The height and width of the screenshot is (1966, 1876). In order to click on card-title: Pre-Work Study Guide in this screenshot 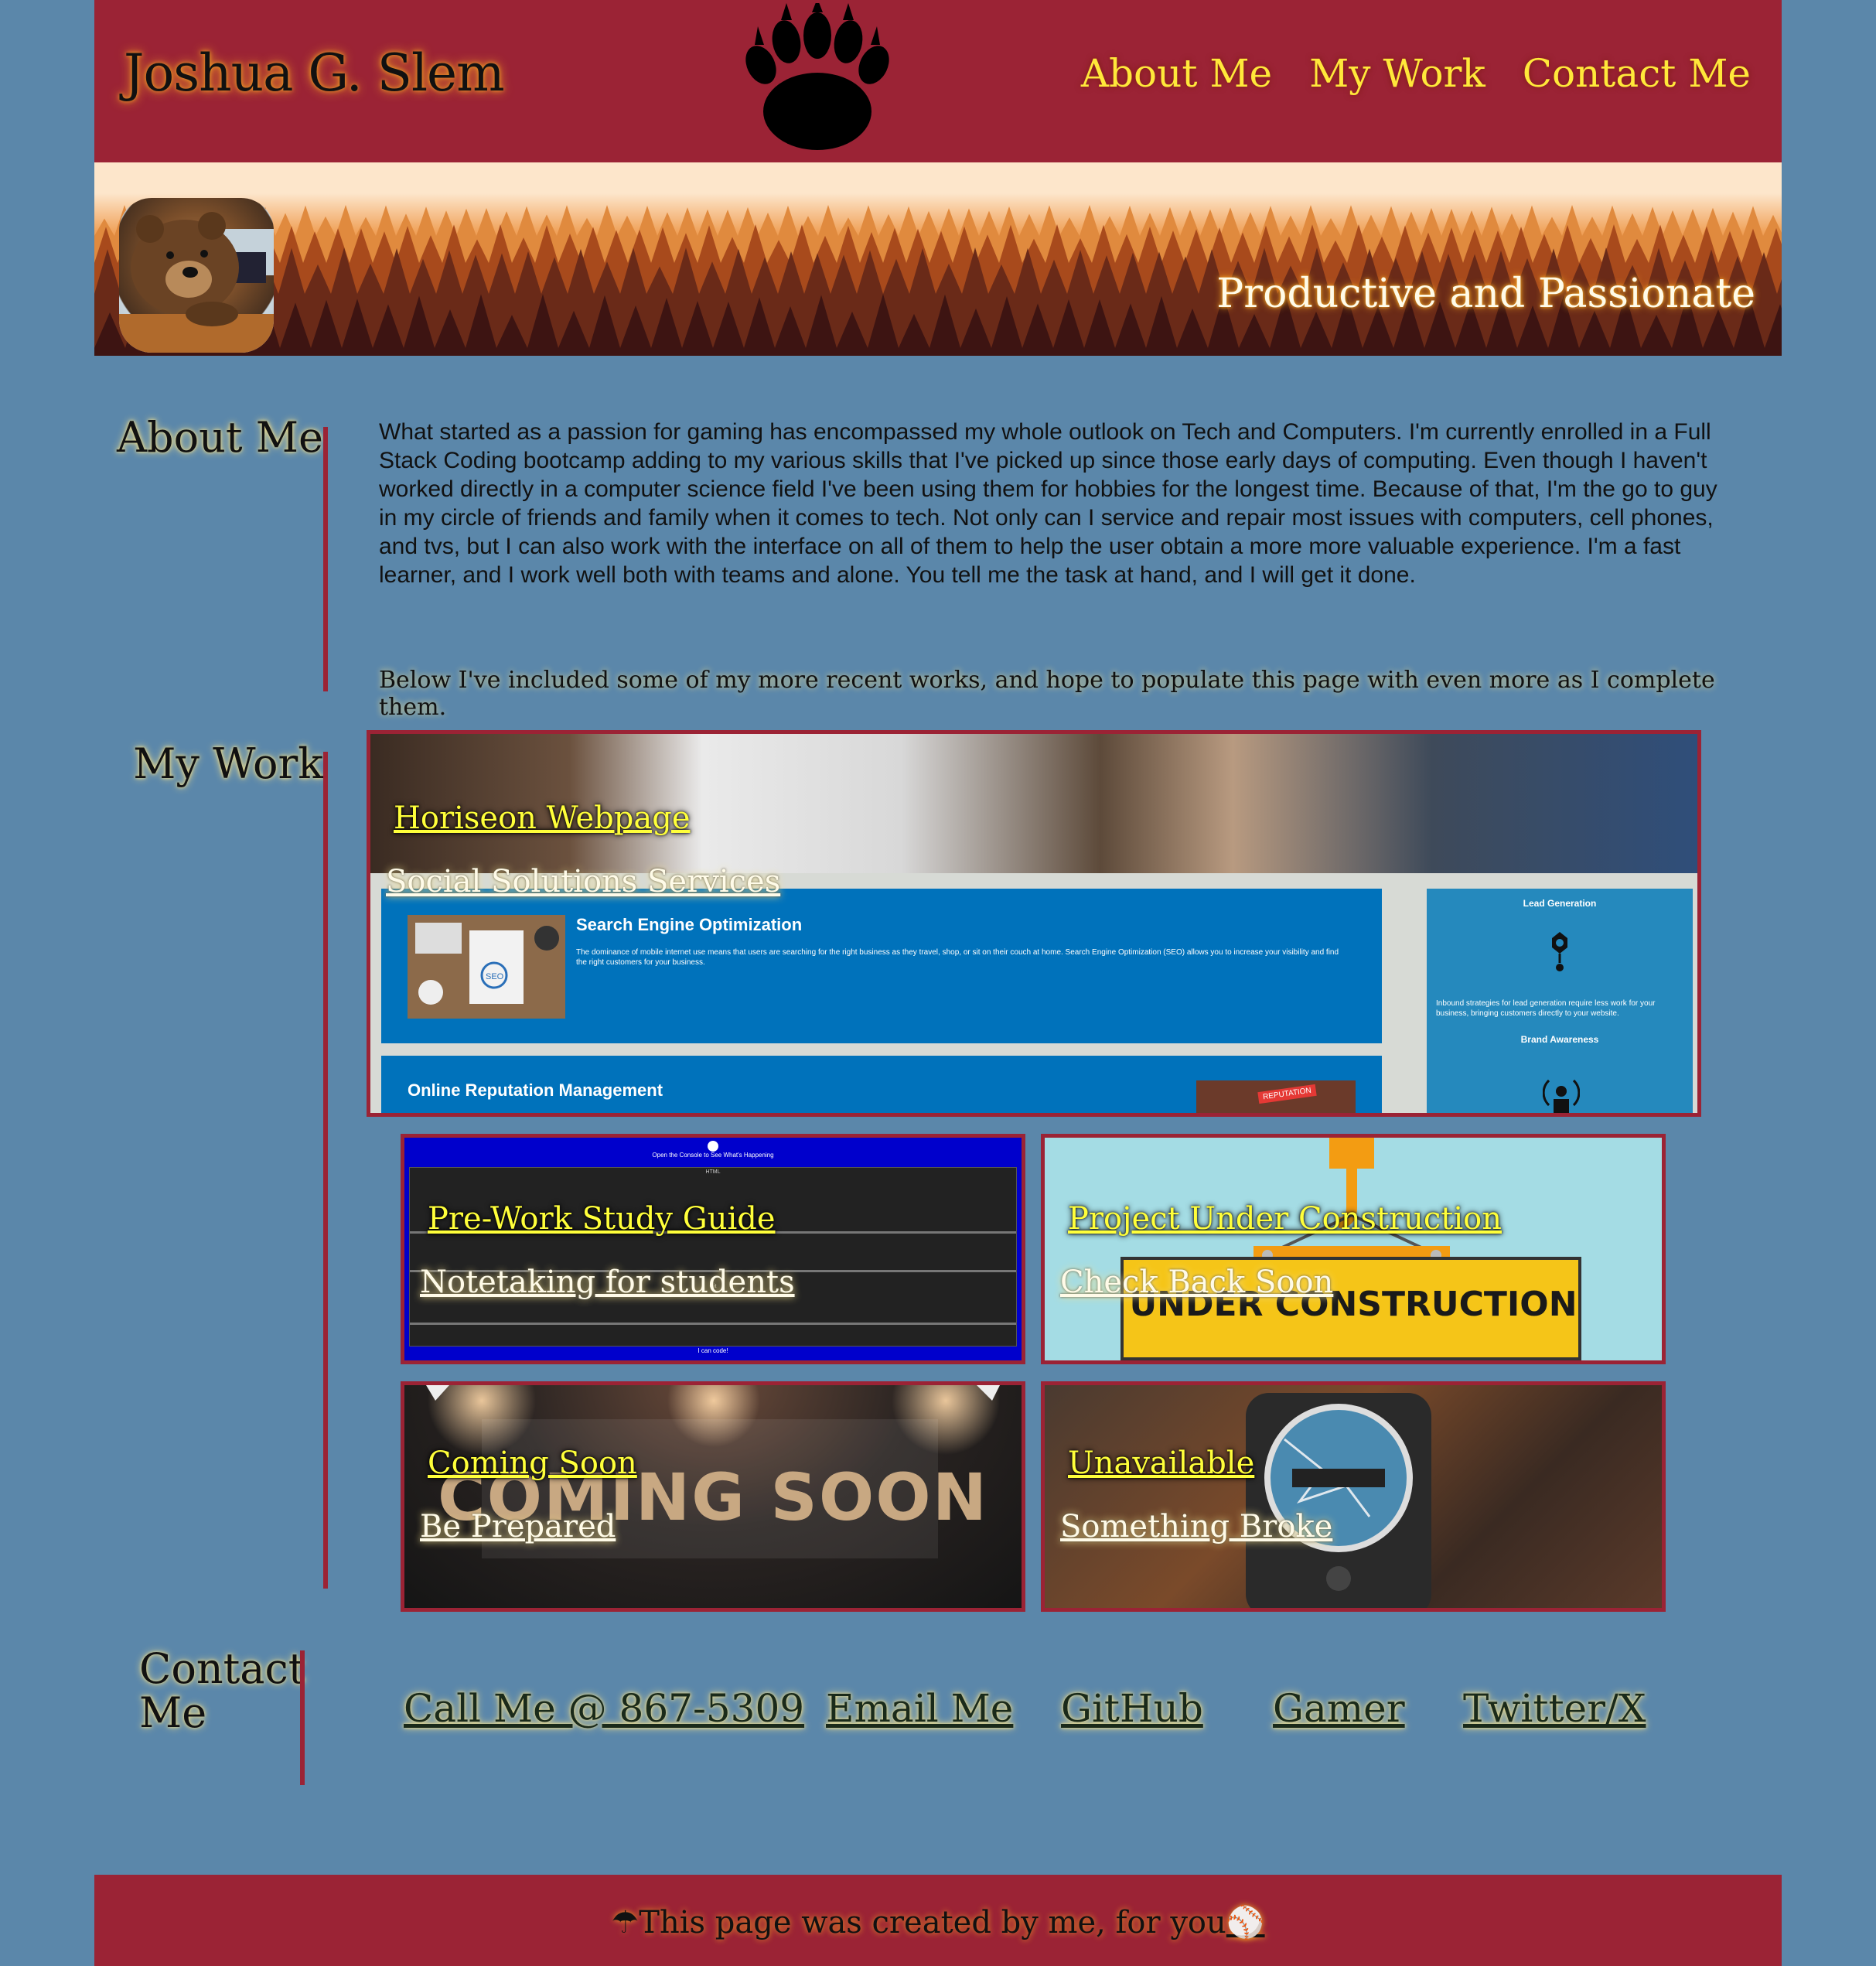, I will do `click(602, 1219)`.